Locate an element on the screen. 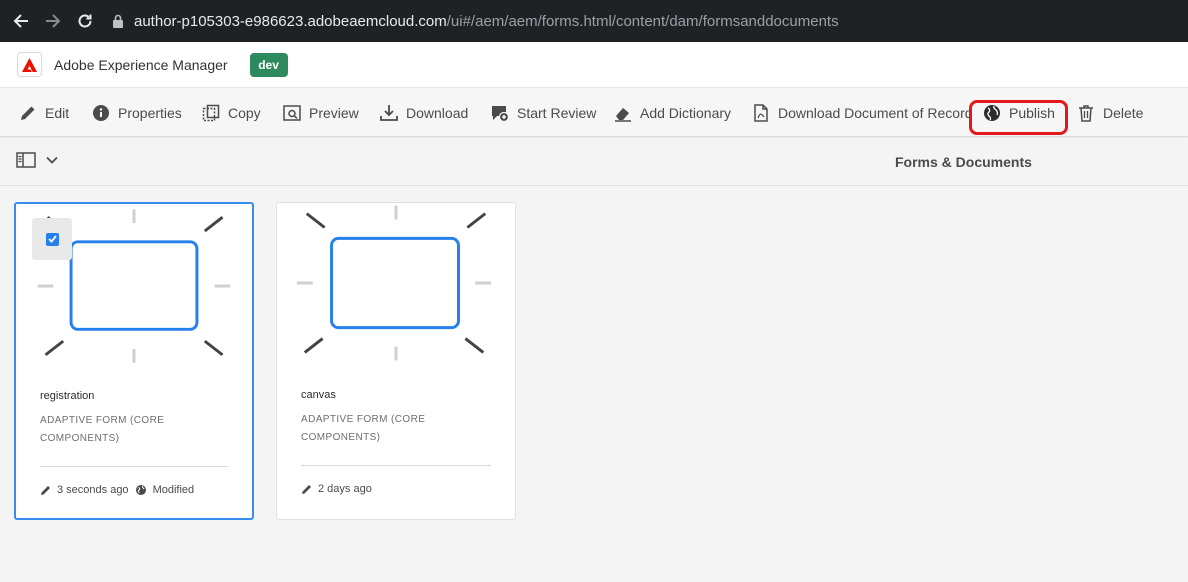  edit-label: Edit is located at coordinates (57, 113).